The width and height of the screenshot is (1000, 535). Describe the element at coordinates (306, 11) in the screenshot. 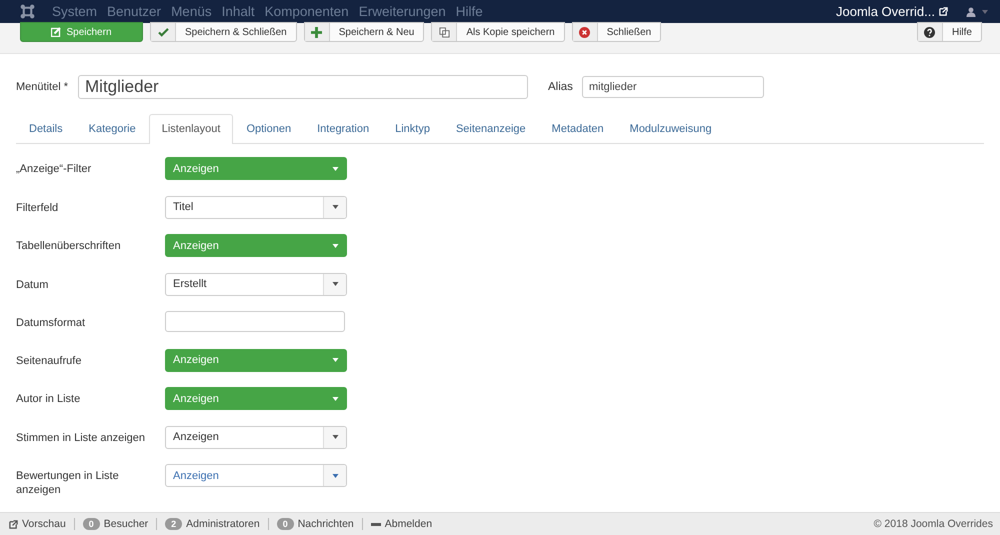

I see `nav-menu-item: Komponenten` at that location.